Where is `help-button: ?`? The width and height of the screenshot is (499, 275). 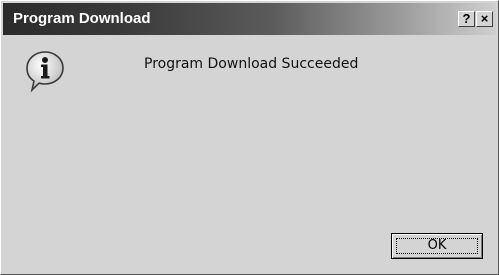 help-button: ? is located at coordinates (466, 19).